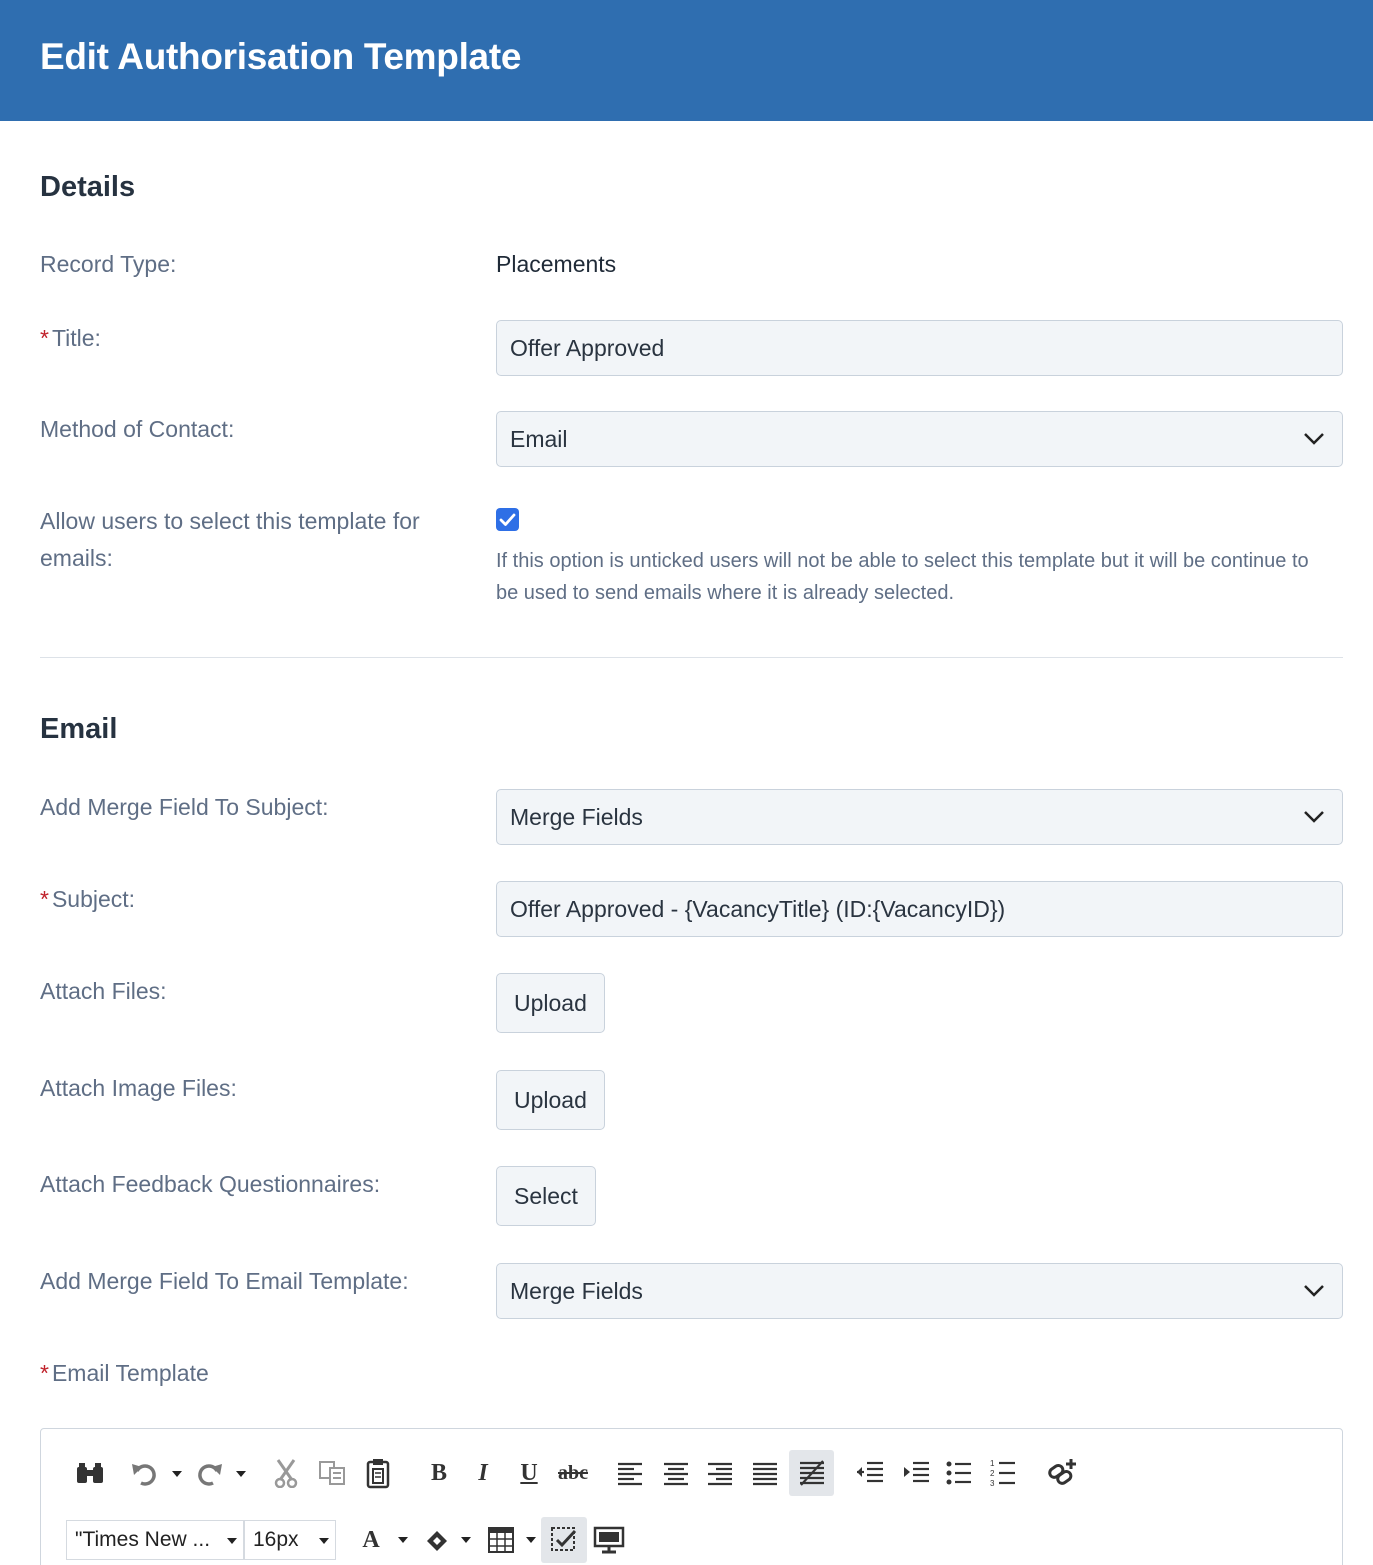  I want to click on strikethrough-icon: abc, so click(573, 1473).